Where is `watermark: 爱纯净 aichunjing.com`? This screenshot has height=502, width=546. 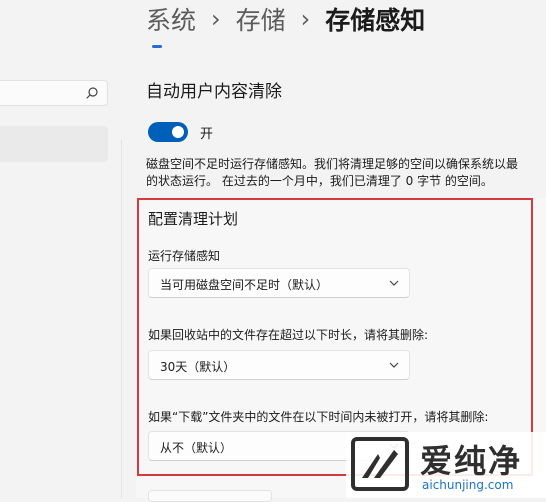 watermark: 爱纯净 aichunjing.com is located at coordinates (446, 465).